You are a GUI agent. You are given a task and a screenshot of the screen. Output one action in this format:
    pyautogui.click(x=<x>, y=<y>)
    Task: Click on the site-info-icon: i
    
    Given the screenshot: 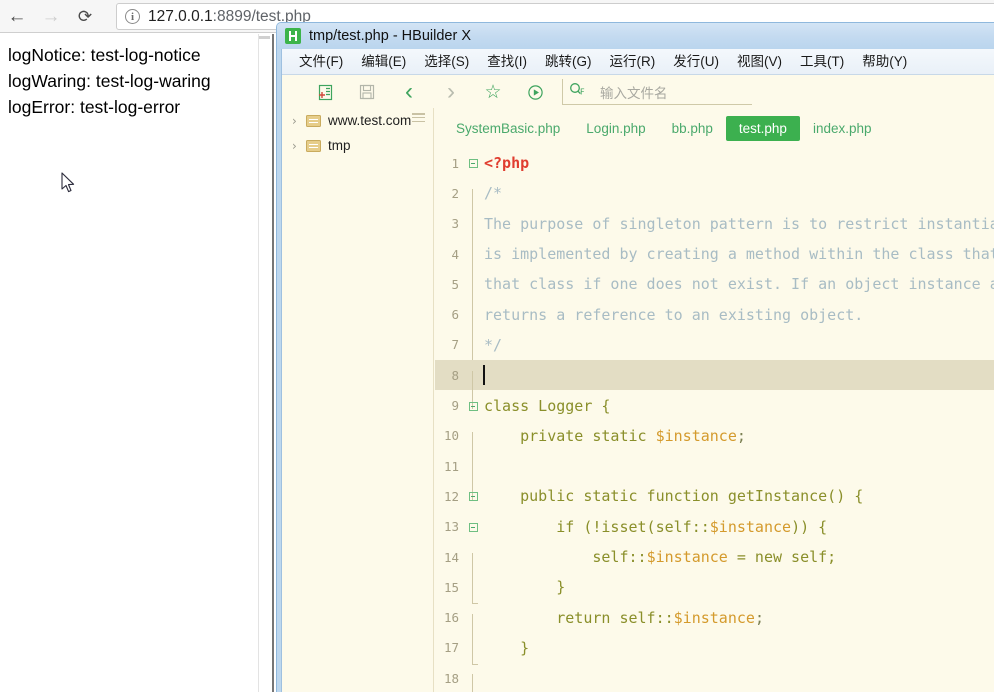 What is the action you would take?
    pyautogui.click(x=132, y=16)
    